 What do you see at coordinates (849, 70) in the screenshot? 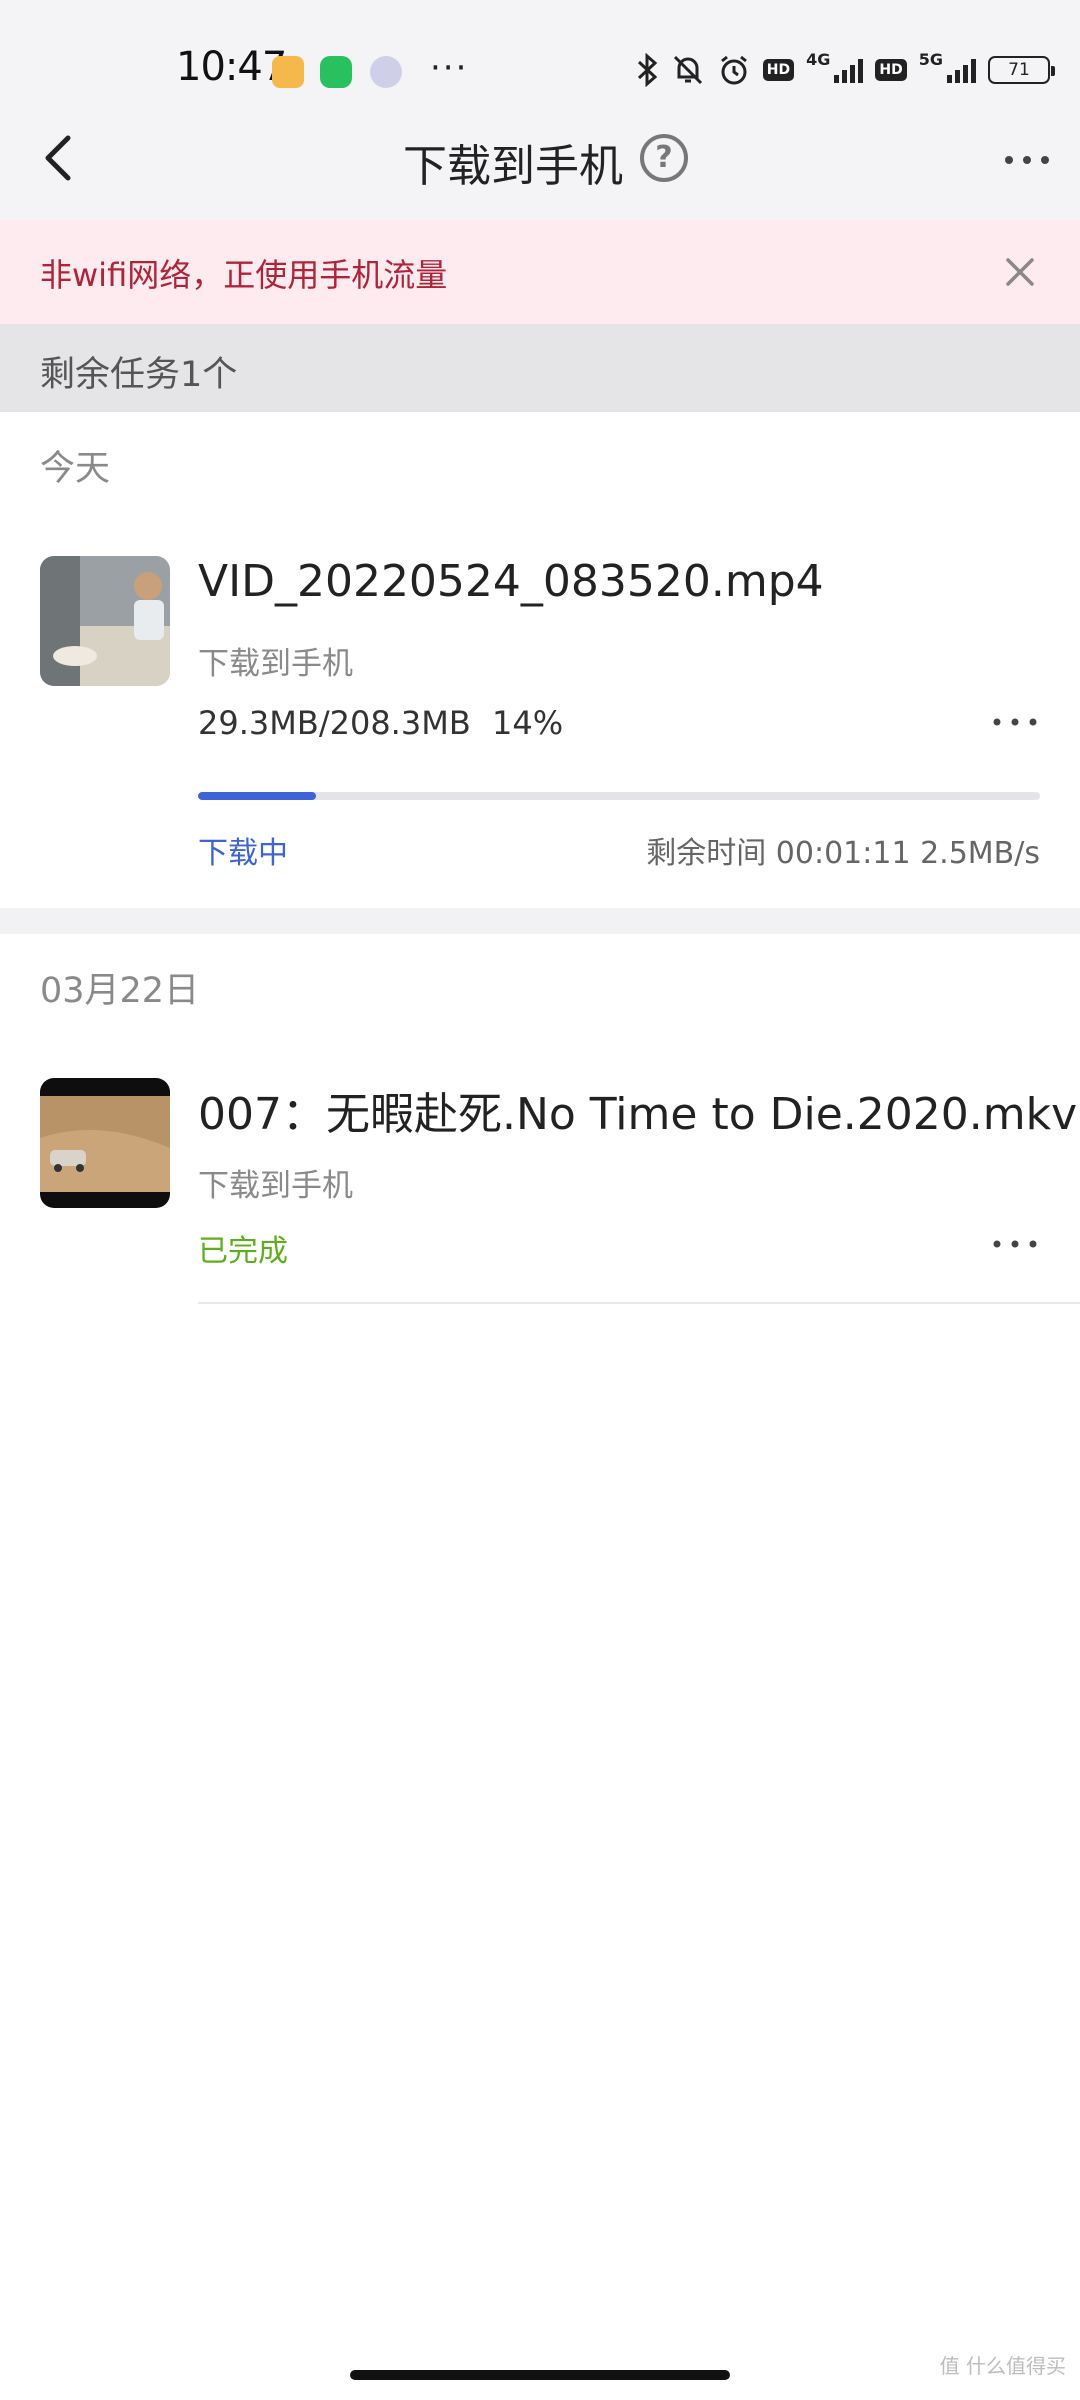
I see `signal-icon` at bounding box center [849, 70].